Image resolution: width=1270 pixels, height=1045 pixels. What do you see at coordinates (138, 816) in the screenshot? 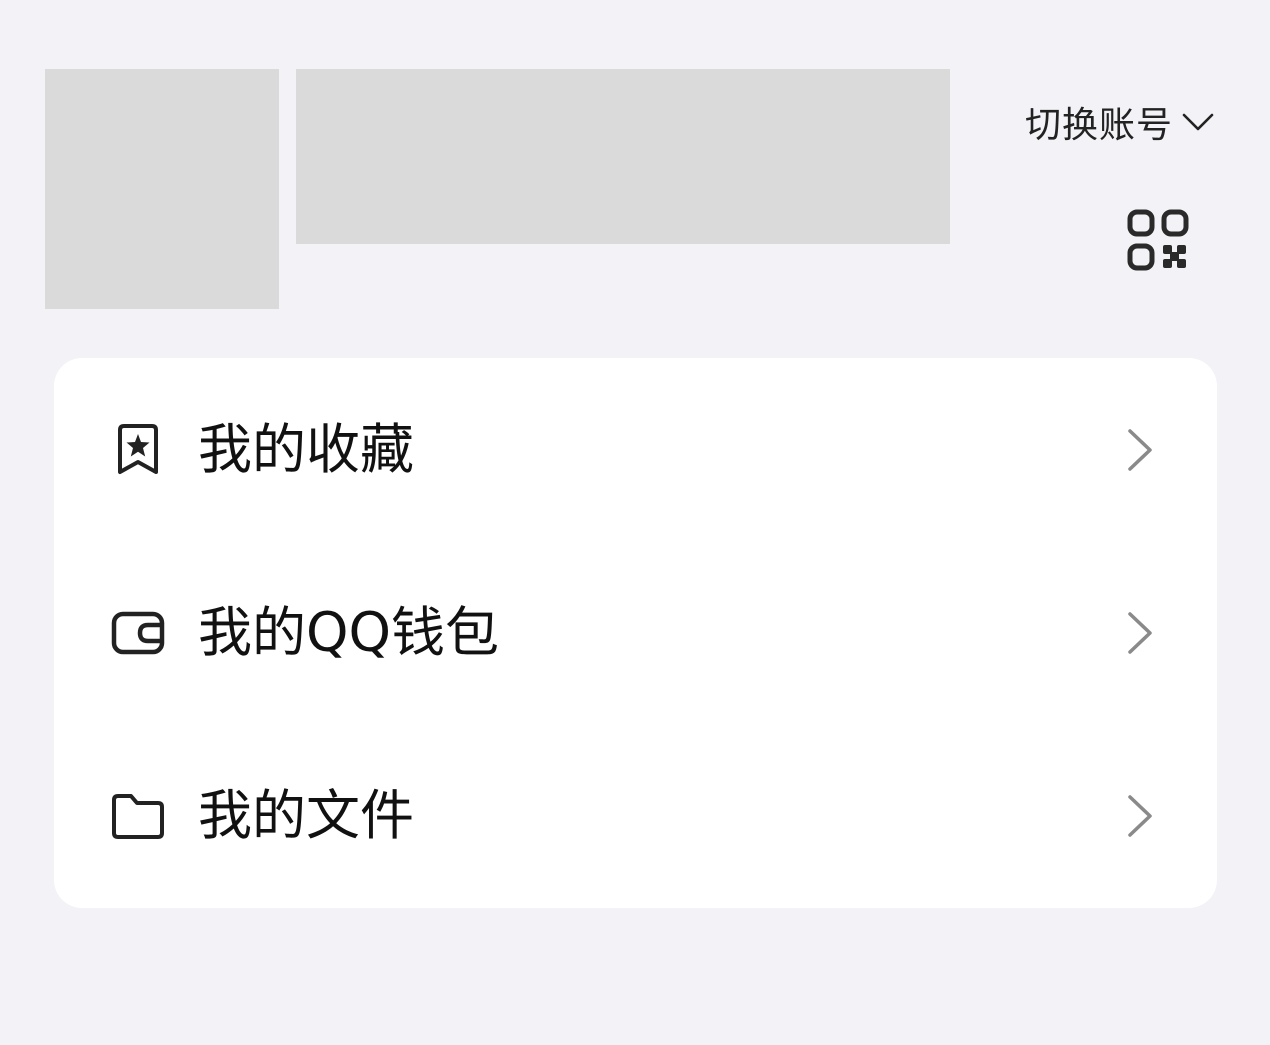
I see `folder-icon` at bounding box center [138, 816].